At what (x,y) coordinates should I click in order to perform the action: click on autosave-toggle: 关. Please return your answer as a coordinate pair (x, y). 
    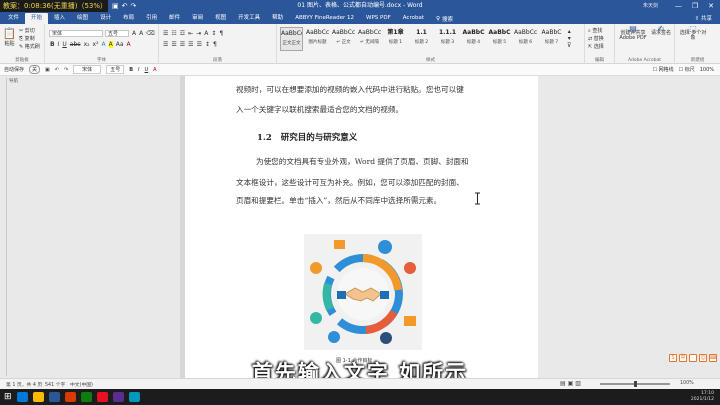
    Looking at the image, I should click on (35, 69).